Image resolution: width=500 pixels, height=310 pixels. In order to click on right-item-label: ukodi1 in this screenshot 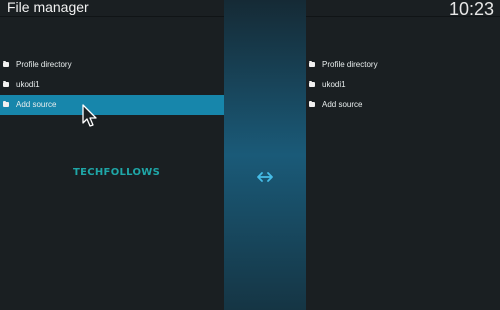, I will do `click(334, 84)`.